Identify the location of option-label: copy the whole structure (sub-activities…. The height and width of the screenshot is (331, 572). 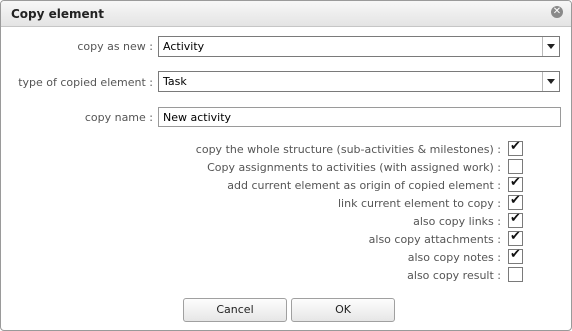
(348, 149).